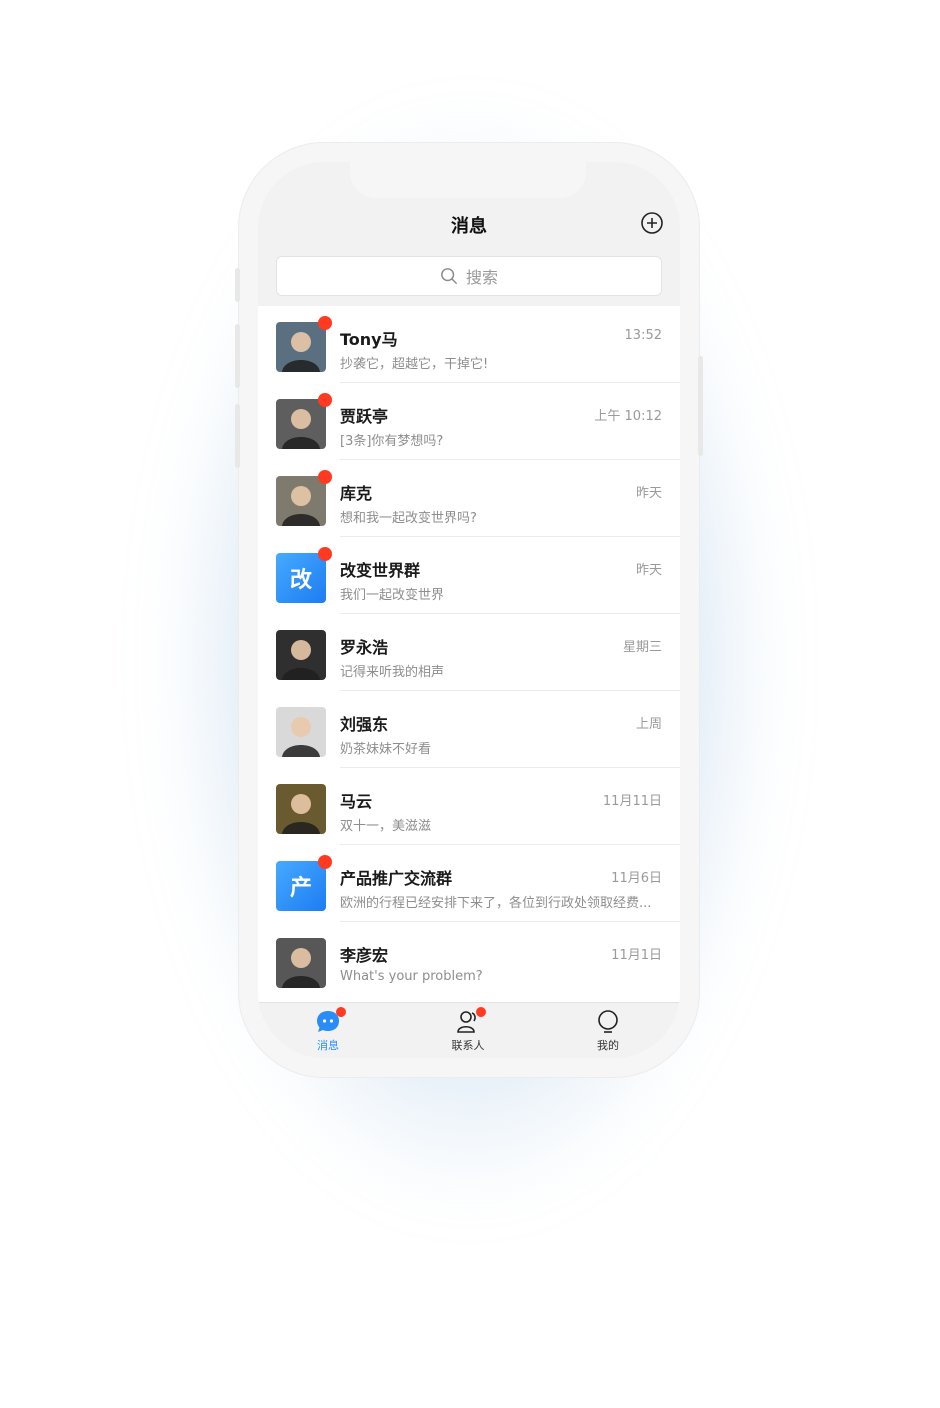 The height and width of the screenshot is (1408, 940). What do you see at coordinates (237, 436) in the screenshot?
I see `volume-down-button` at bounding box center [237, 436].